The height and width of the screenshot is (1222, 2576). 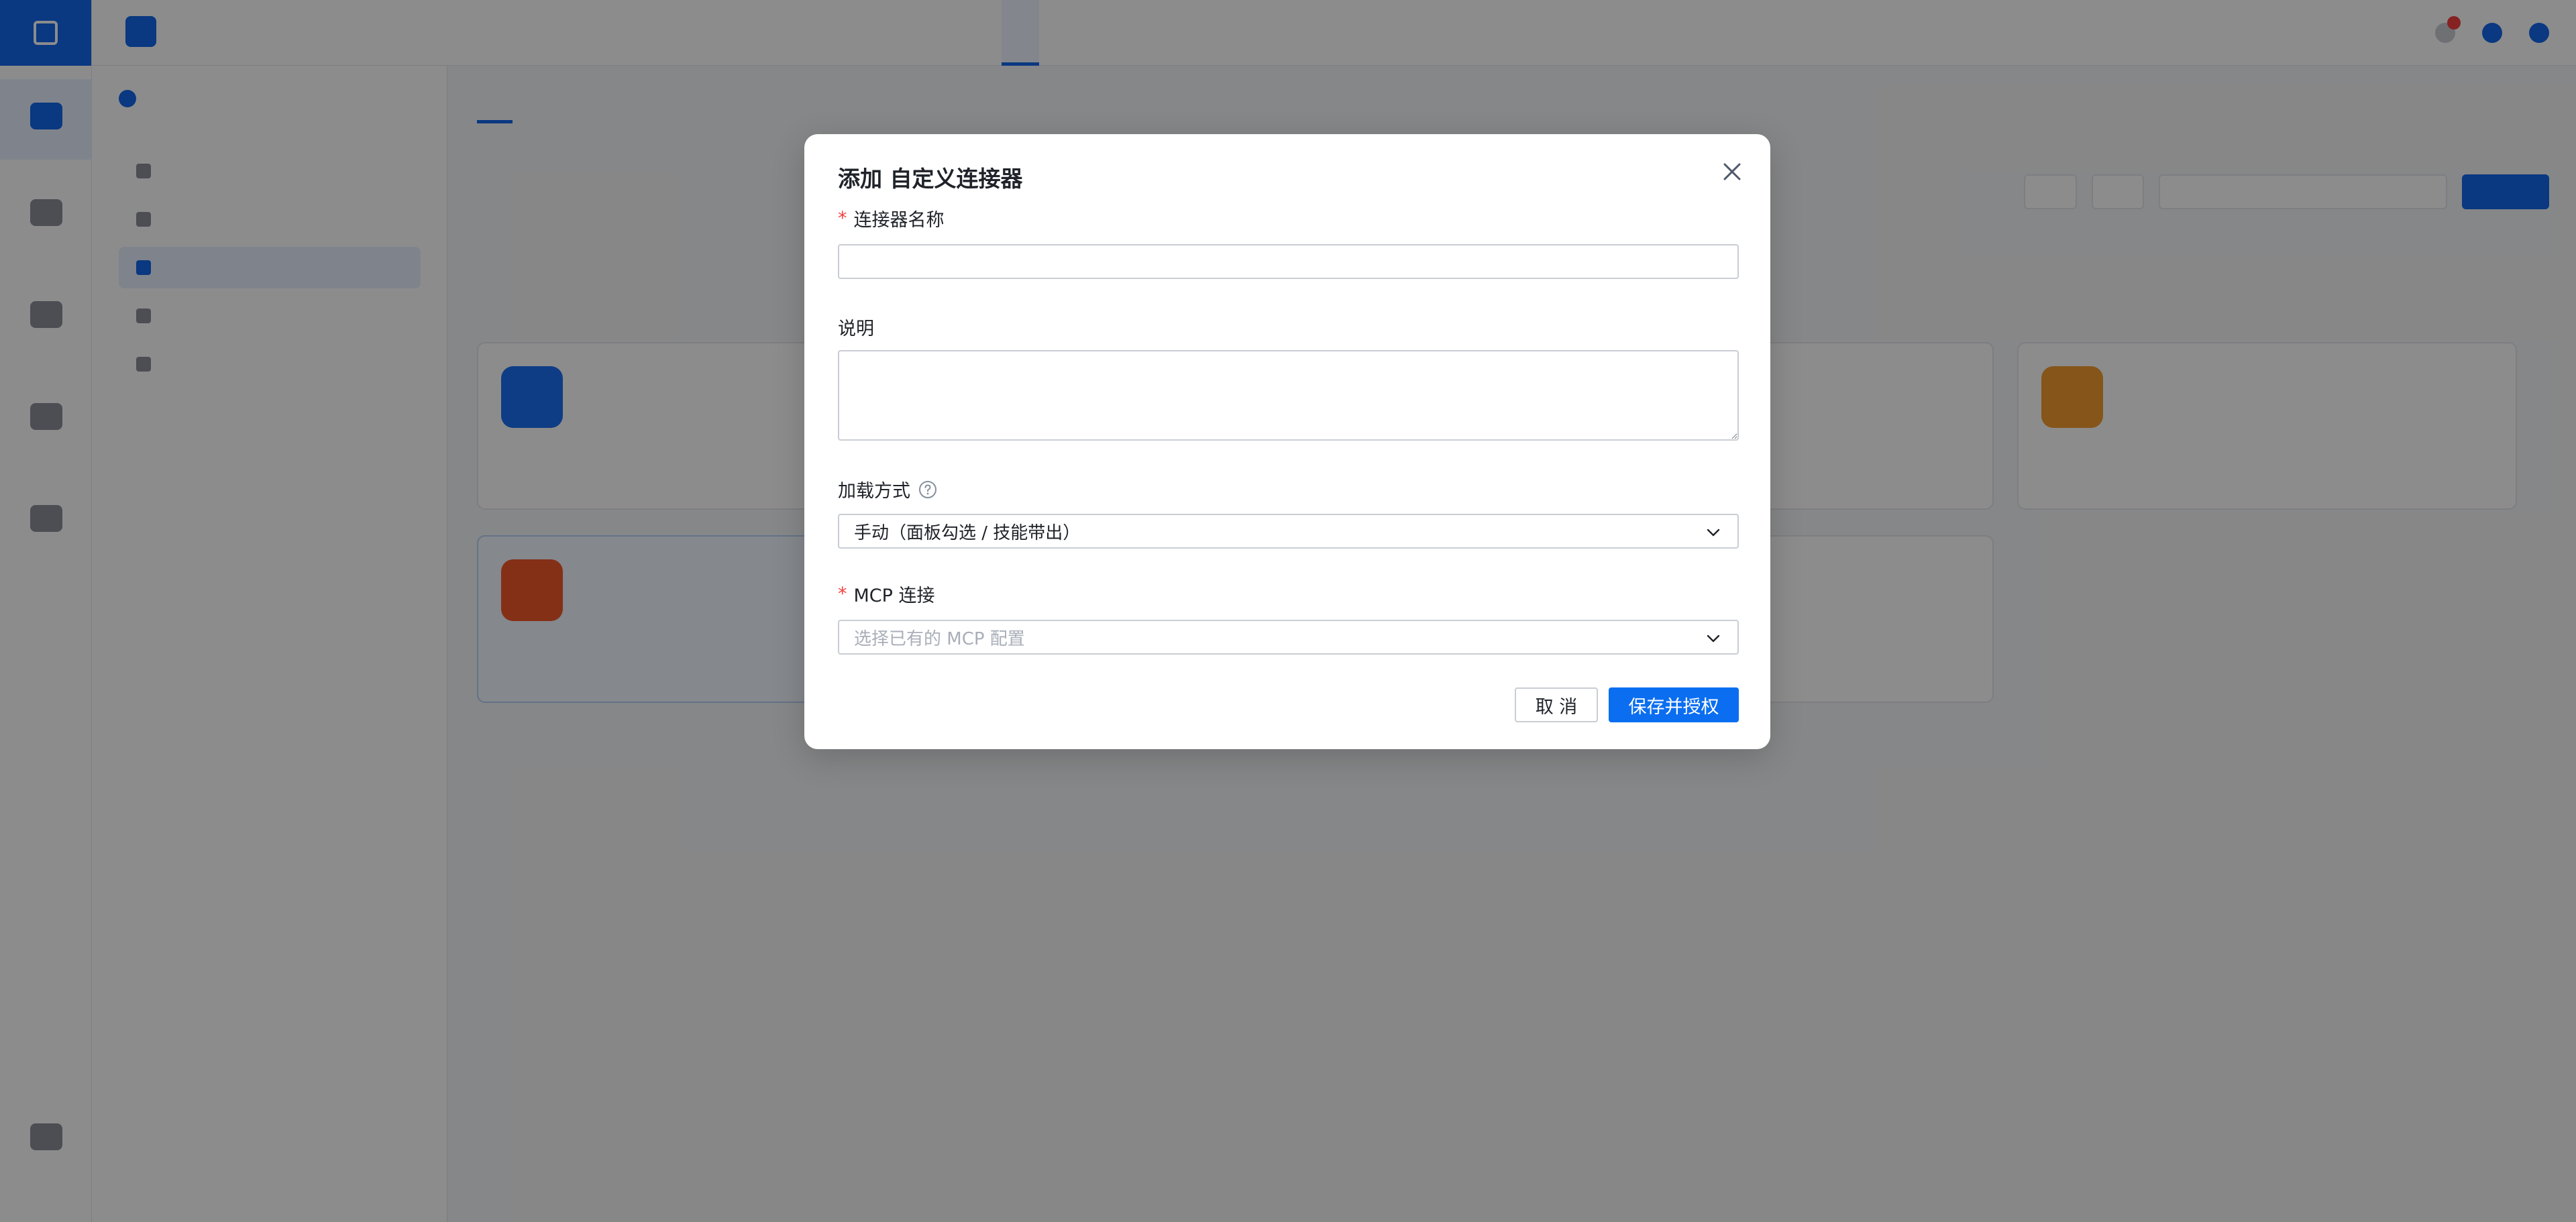 I want to click on close-icon, so click(x=1732, y=171).